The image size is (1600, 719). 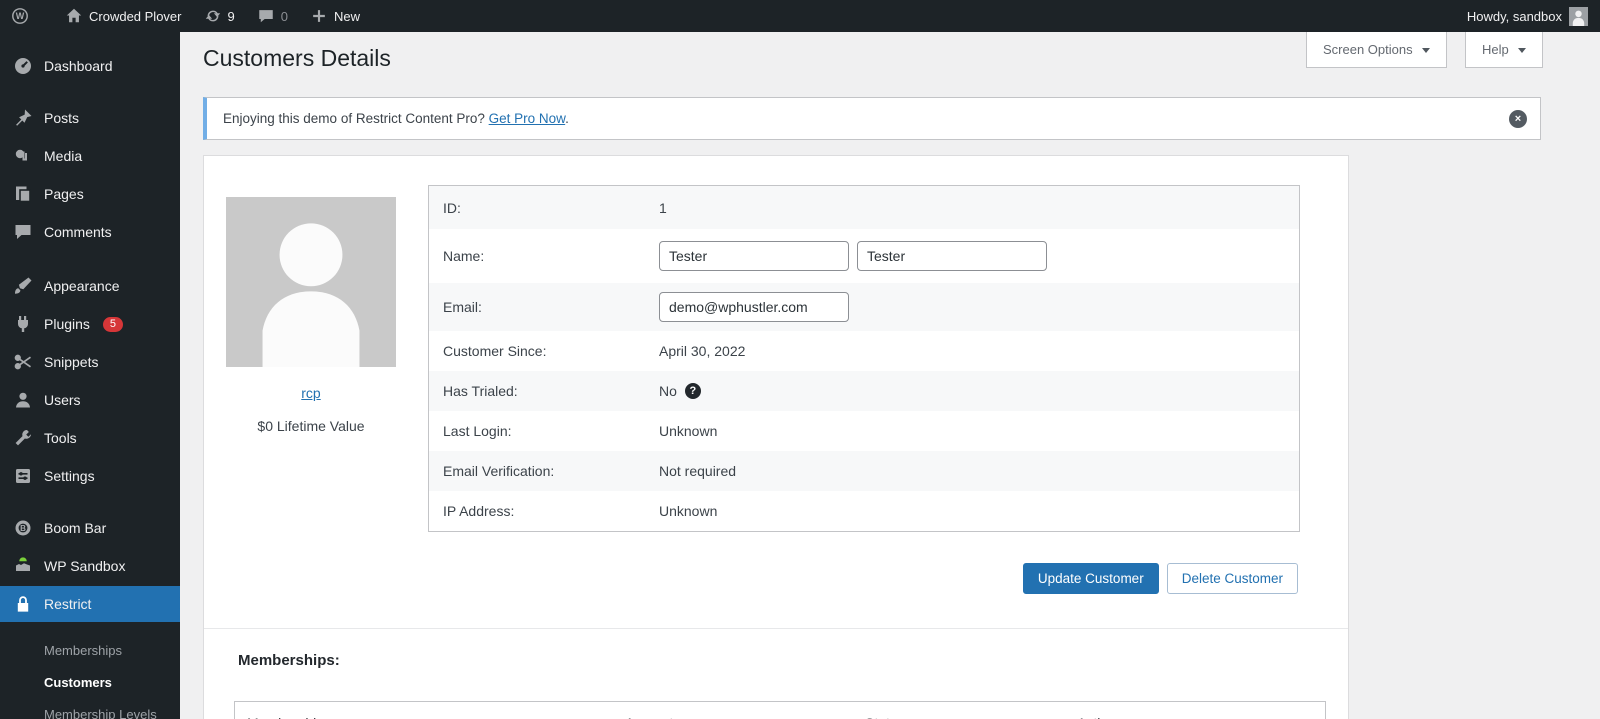 What do you see at coordinates (480, 391) in the screenshot?
I see `row-label: Has Trialed:` at bounding box center [480, 391].